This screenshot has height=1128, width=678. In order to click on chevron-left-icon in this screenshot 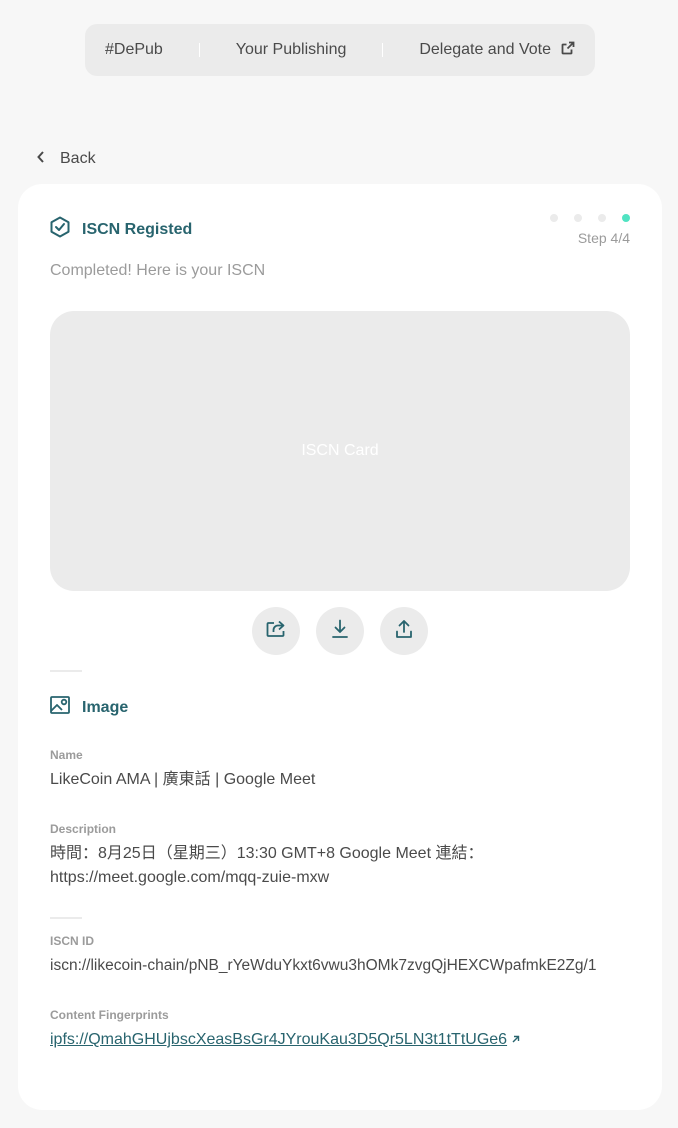, I will do `click(41, 159)`.